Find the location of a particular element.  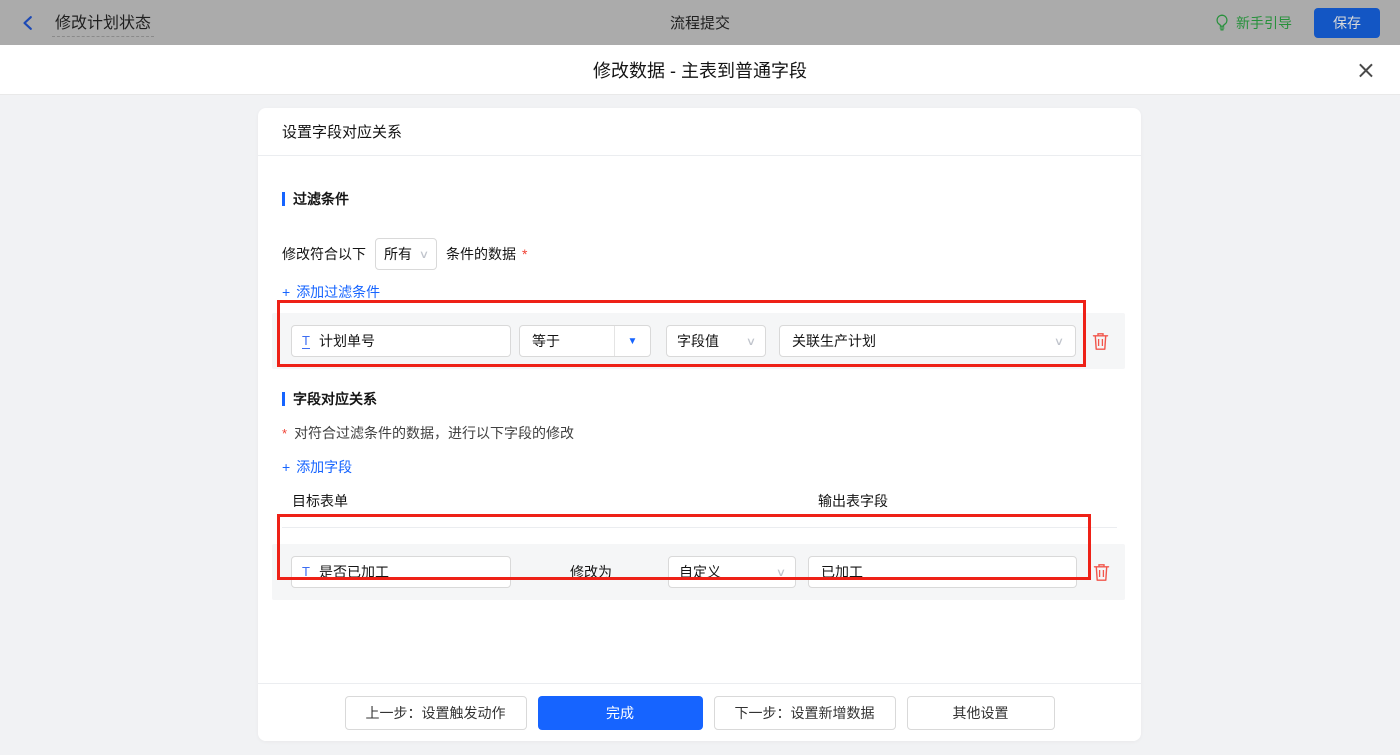

back-icon is located at coordinates (29, 23).